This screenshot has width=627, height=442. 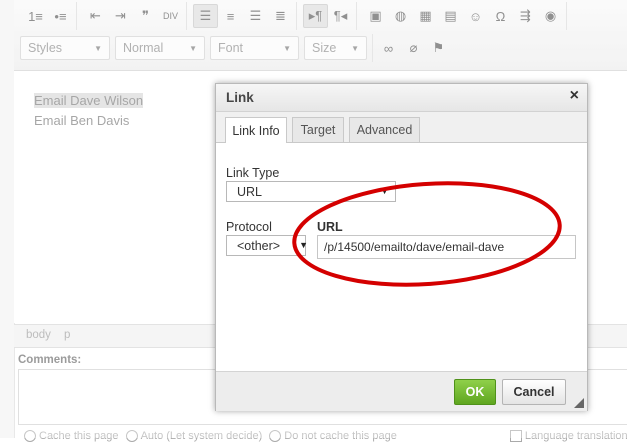 What do you see at coordinates (534, 392) in the screenshot?
I see `cancel-button: Cancel` at bounding box center [534, 392].